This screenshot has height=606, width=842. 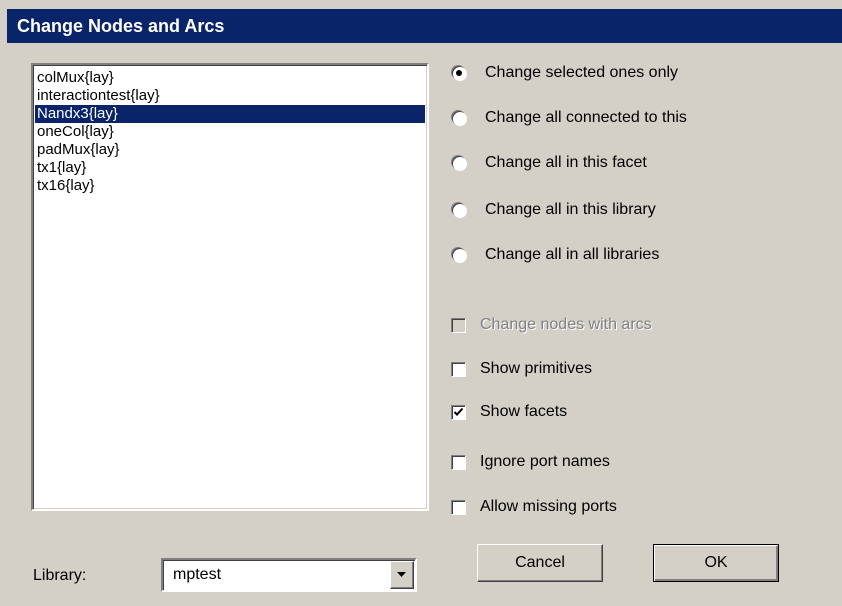 I want to click on radio-change-selected: Change selected ones only, so click(x=563, y=73).